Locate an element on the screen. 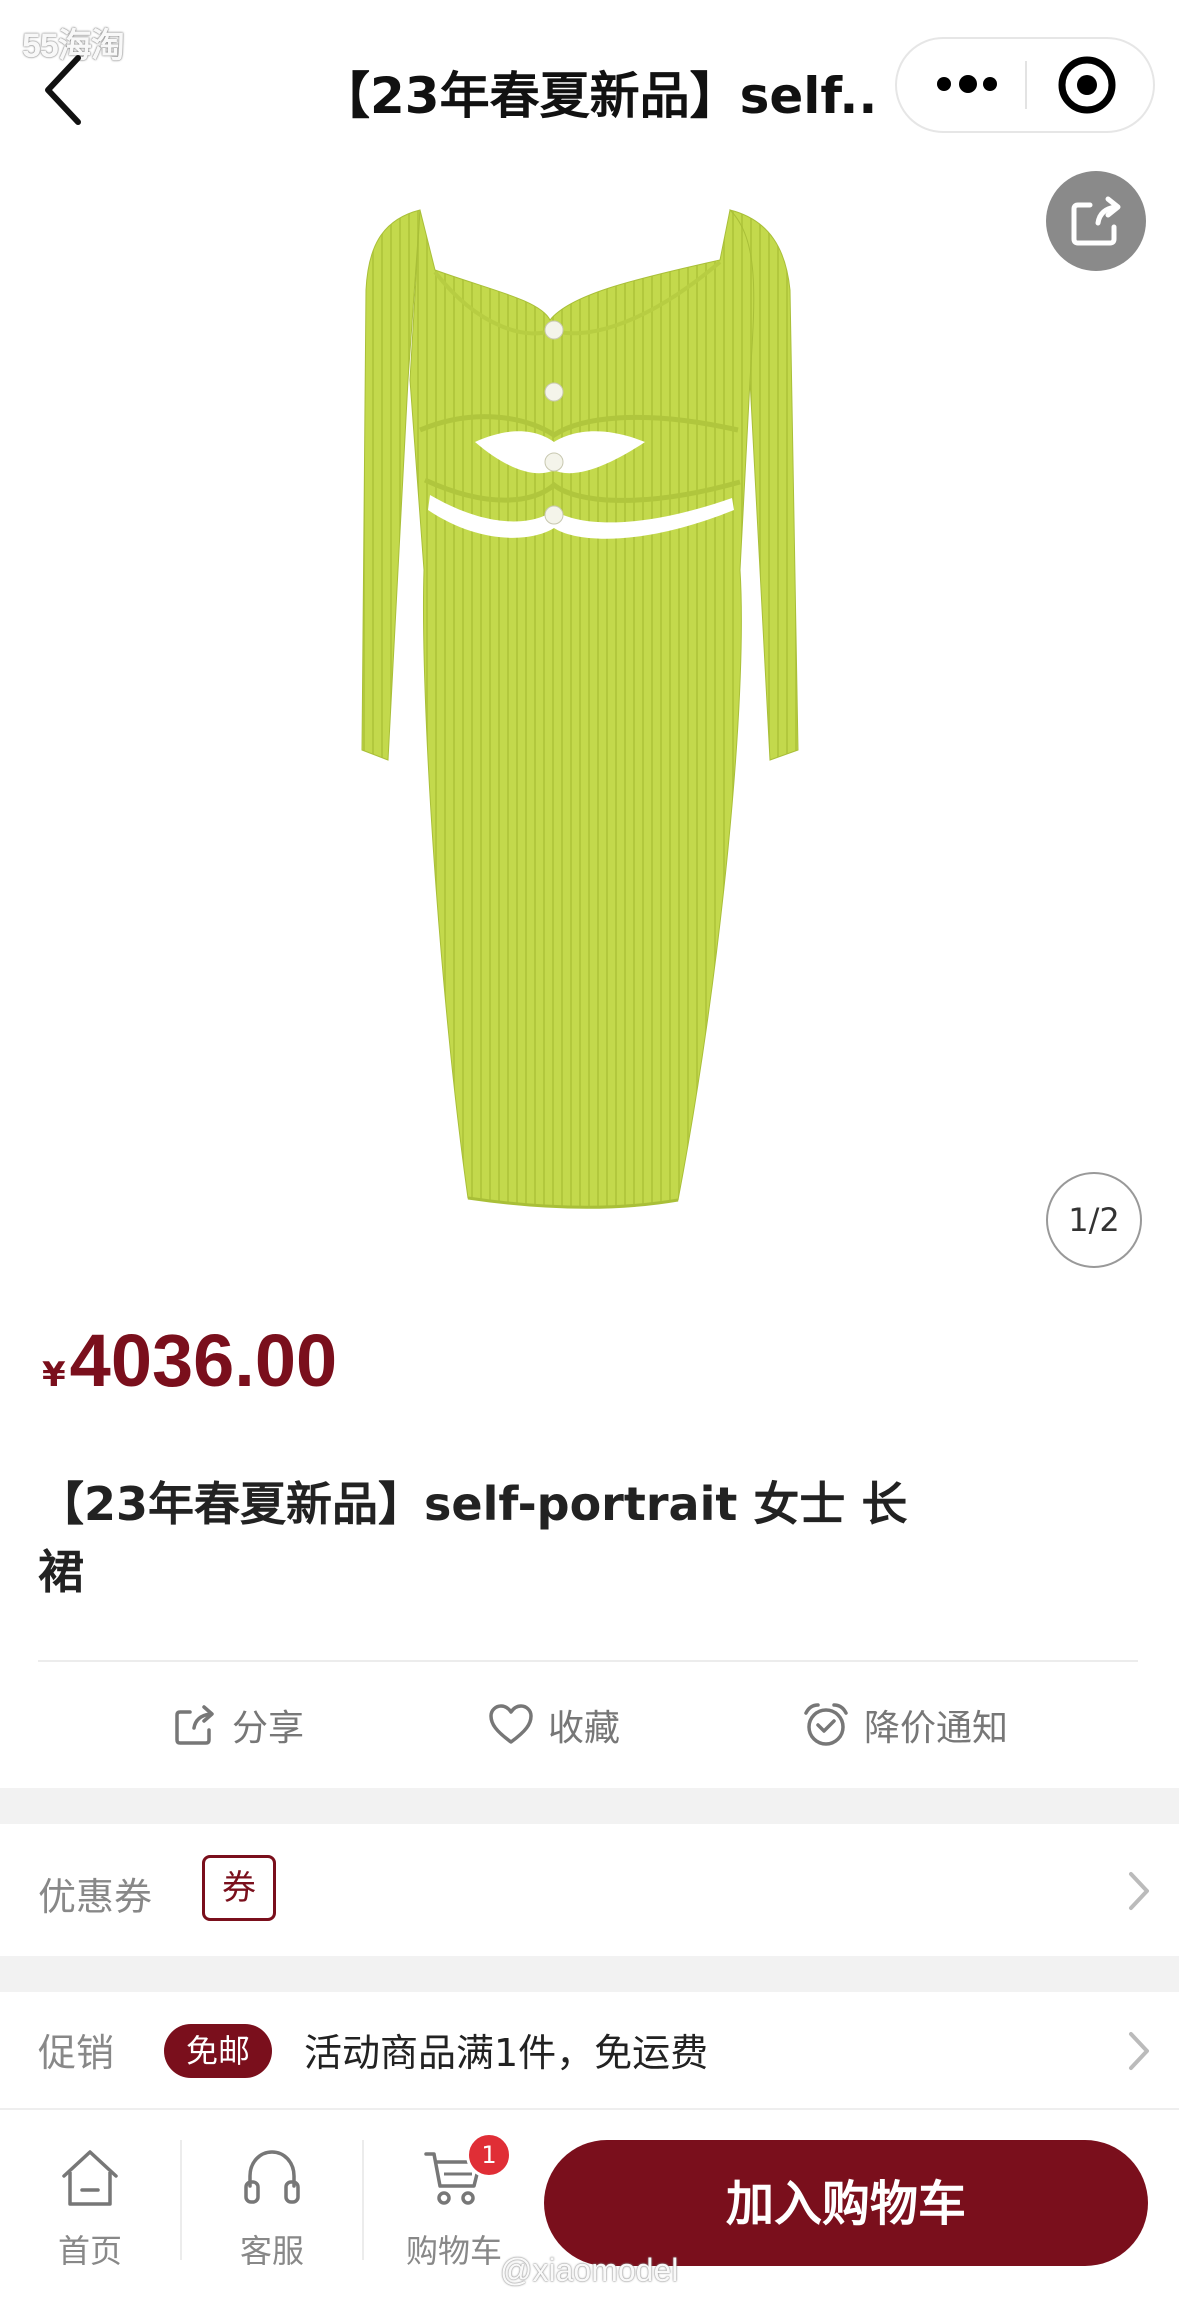 The height and width of the screenshot is (2323, 1179). coupon-tag: 券 is located at coordinates (239, 1888).